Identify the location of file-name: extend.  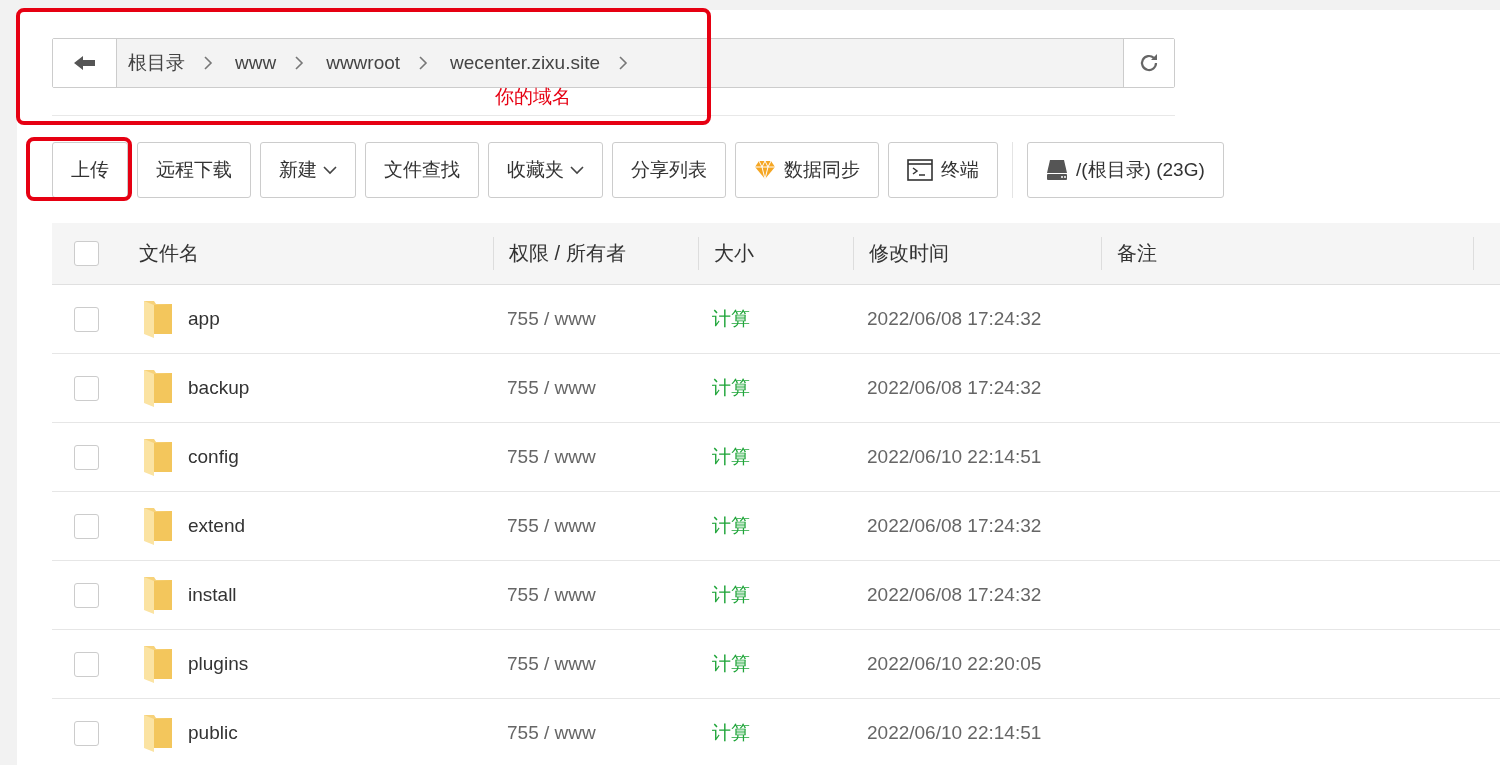
(217, 526).